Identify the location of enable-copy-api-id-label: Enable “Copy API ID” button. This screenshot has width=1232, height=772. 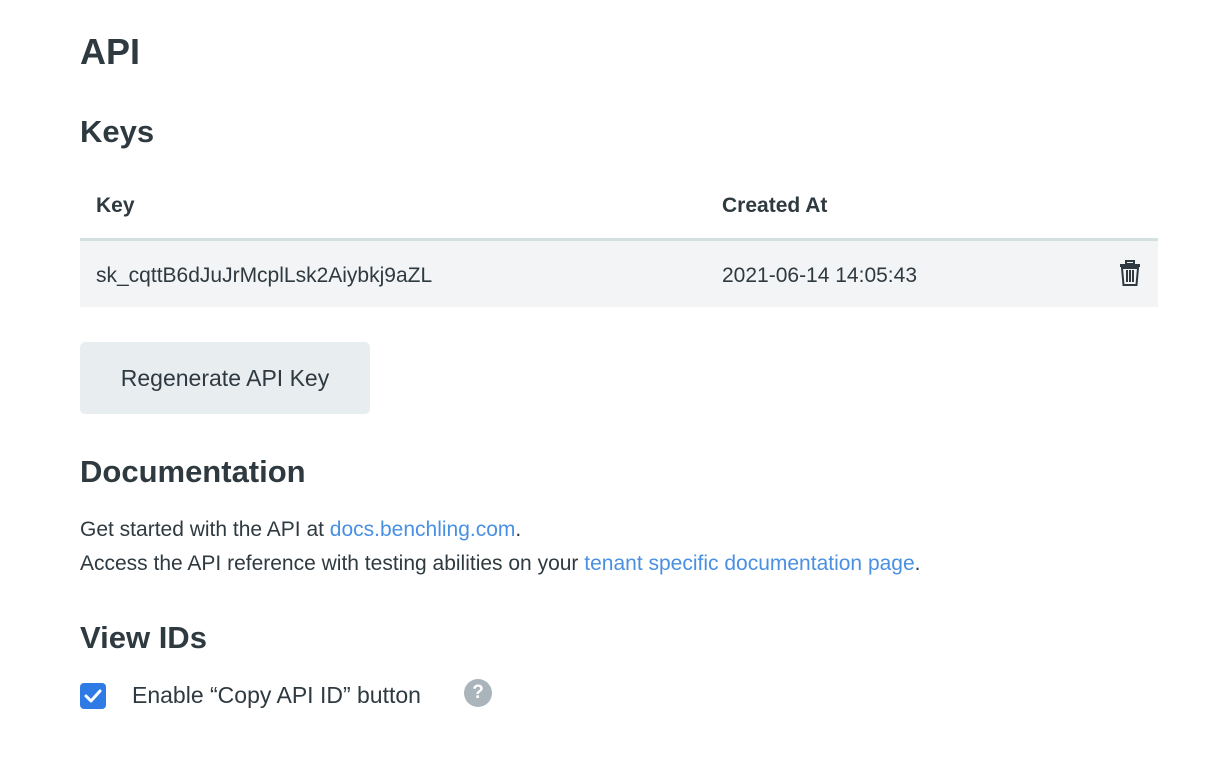
(276, 695).